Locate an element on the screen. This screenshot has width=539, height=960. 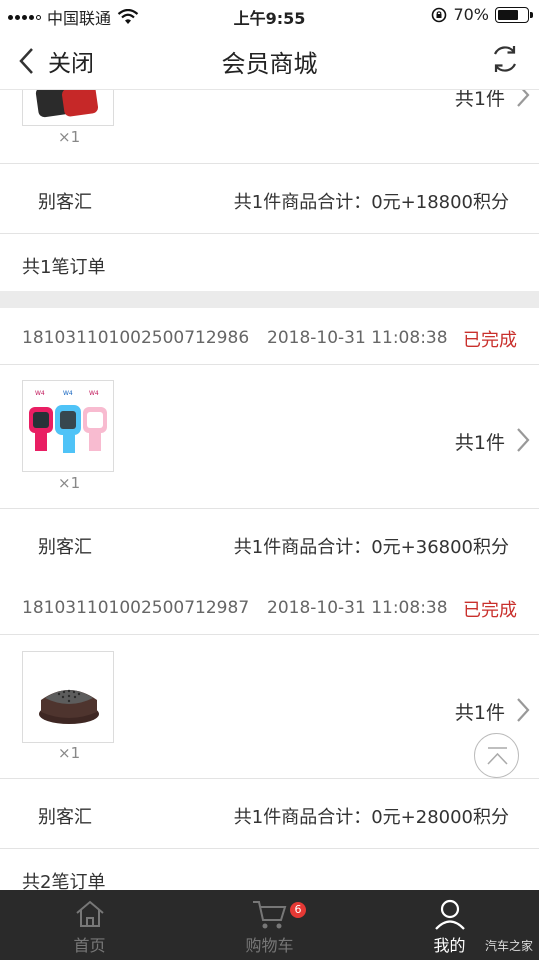
tab-label: 首页 is located at coordinates (89, 945).